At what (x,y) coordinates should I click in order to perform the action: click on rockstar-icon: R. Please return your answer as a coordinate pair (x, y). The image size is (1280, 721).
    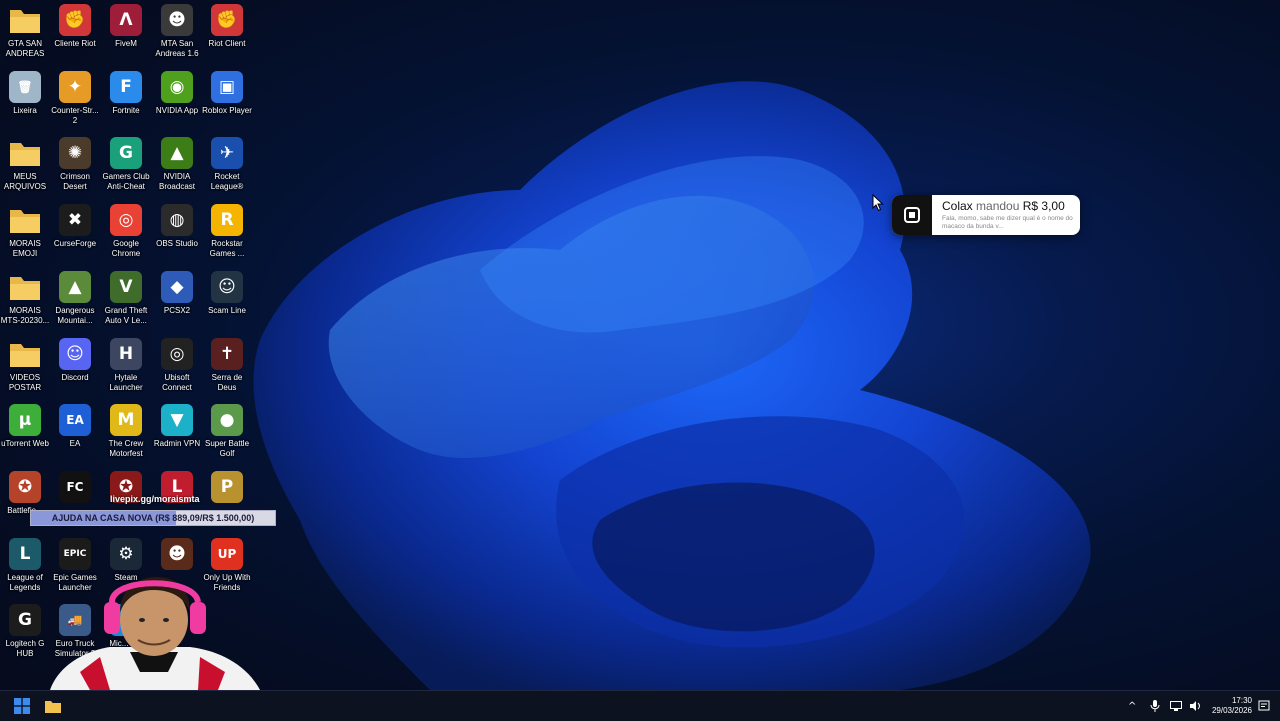
    Looking at the image, I should click on (227, 220).